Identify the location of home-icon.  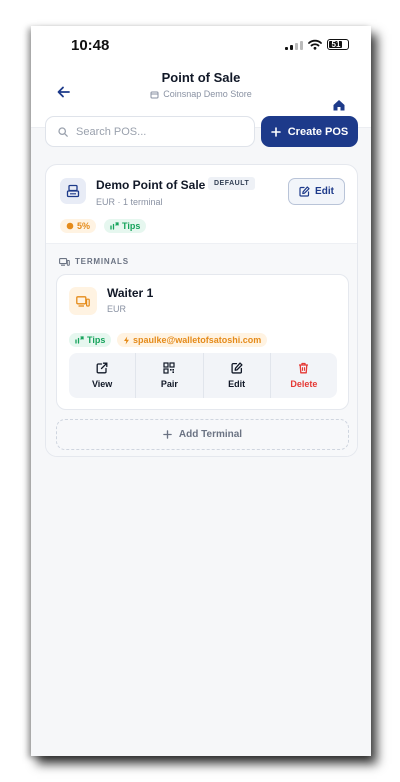
(339, 105).